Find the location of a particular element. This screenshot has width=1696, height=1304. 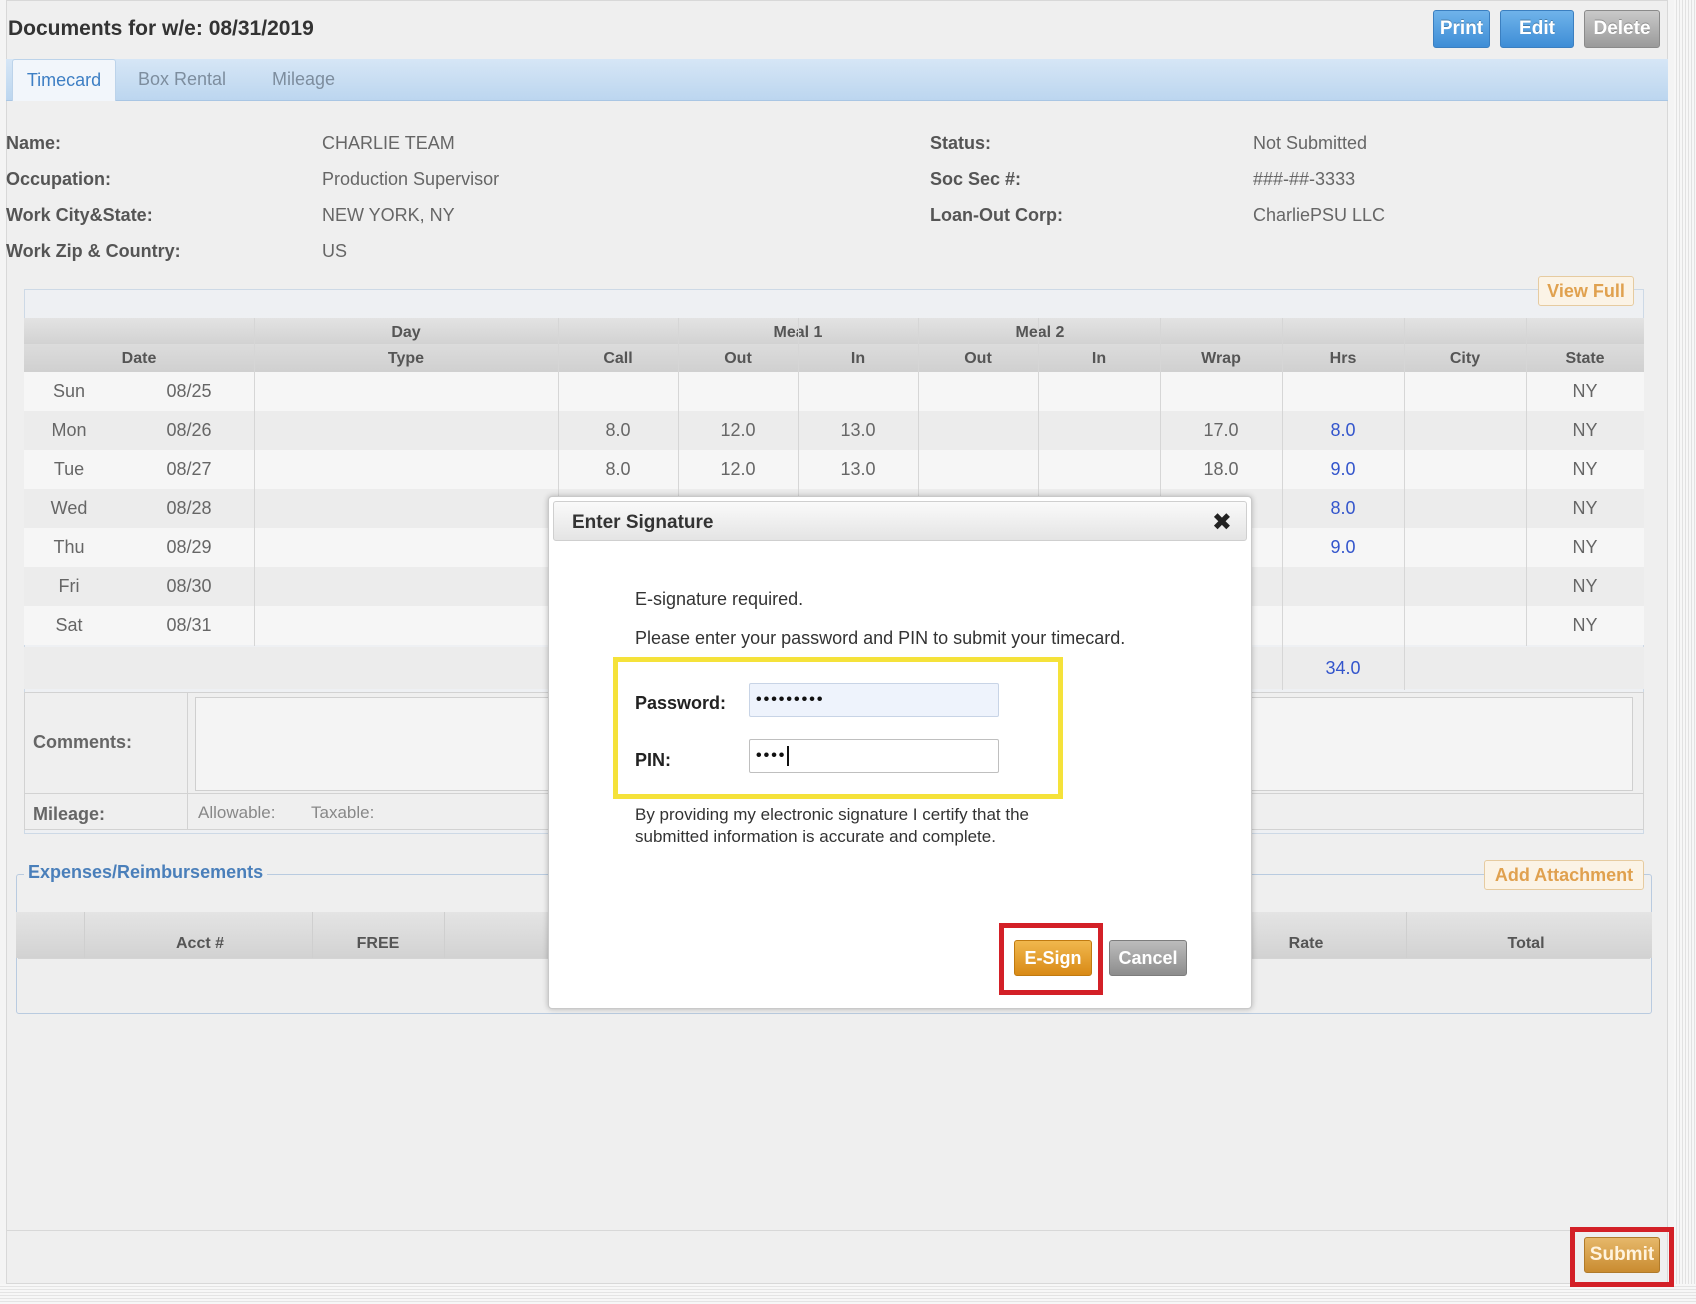

row-wrap: 17.0 is located at coordinates (1221, 430).